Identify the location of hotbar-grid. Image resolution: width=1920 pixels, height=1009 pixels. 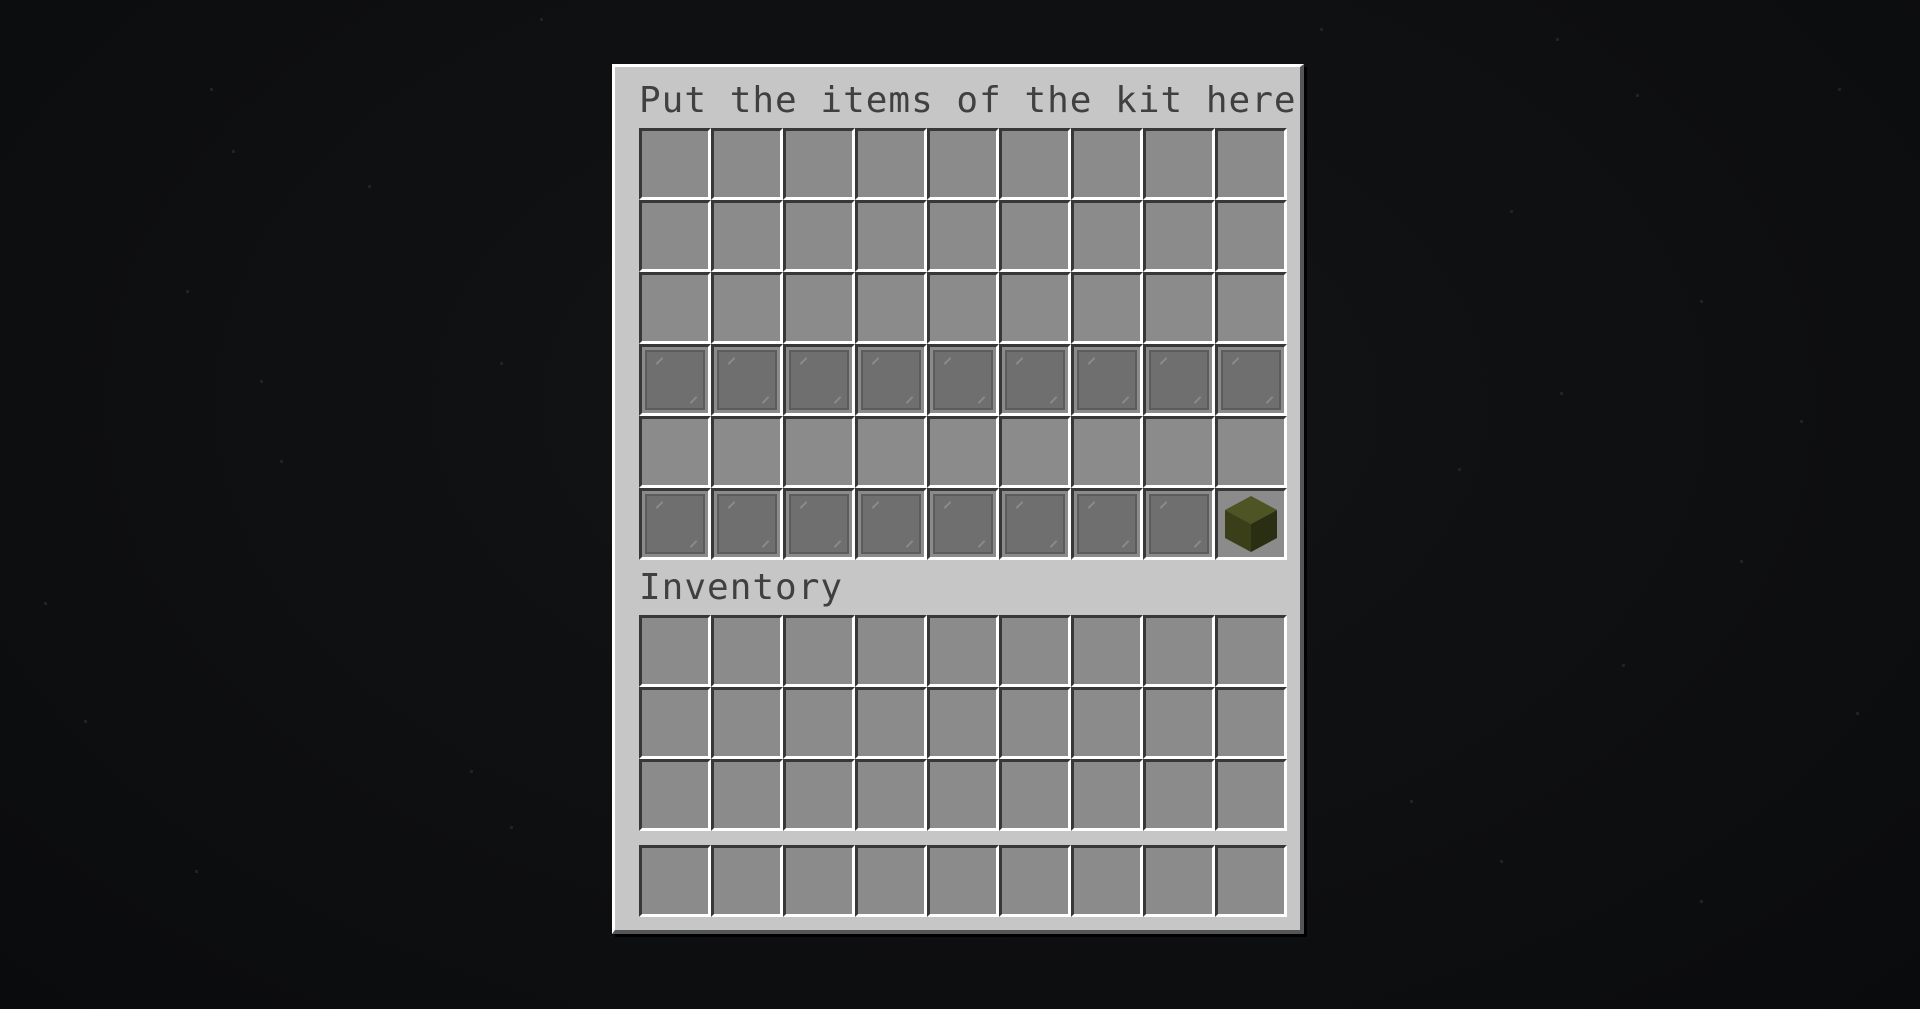
(963, 881).